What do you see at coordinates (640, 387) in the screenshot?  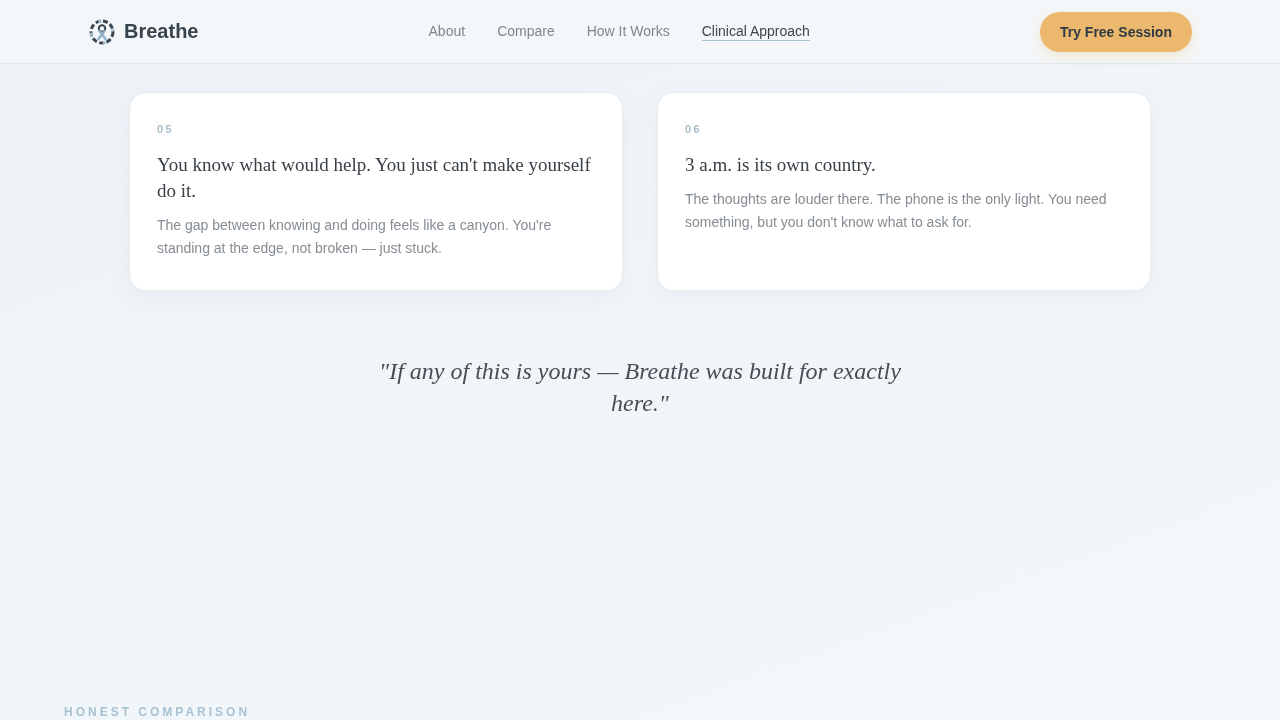 I see `quote-text: "If any of this is yours — Breathe was built for exactly here."` at bounding box center [640, 387].